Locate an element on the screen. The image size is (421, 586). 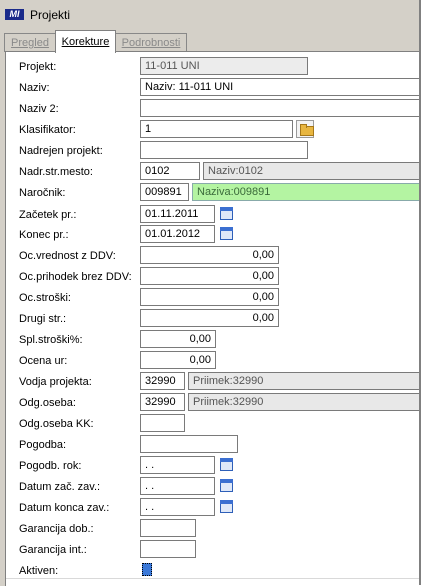
datum-konca-label: Datum konca zav.: is located at coordinates (64, 508).